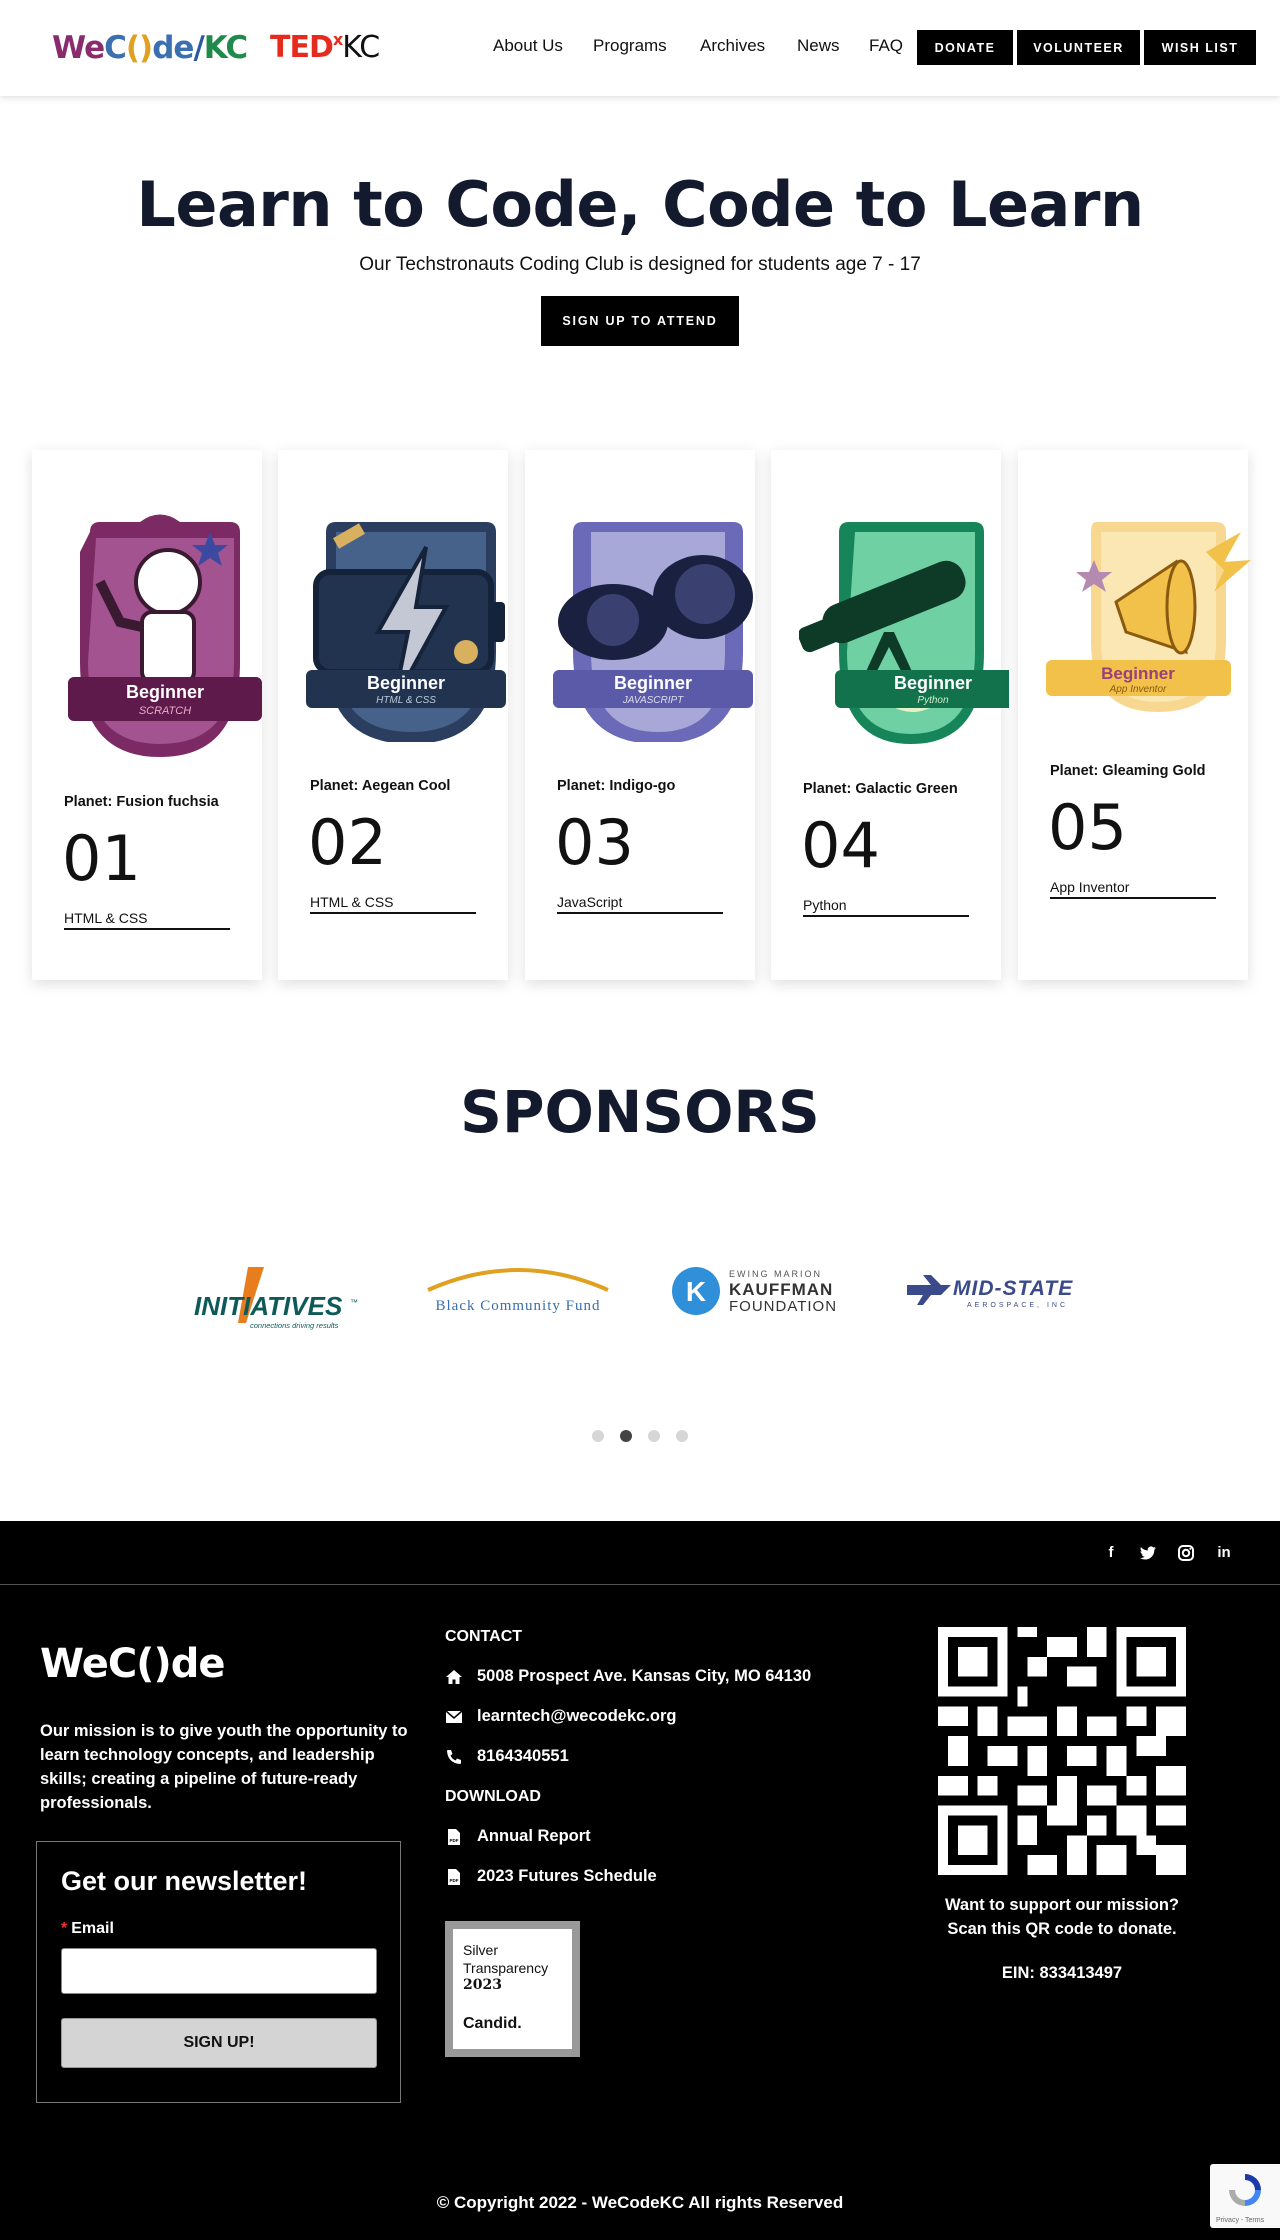  I want to click on megaphone-icon: Beginner App Inventor, so click(1148, 617).